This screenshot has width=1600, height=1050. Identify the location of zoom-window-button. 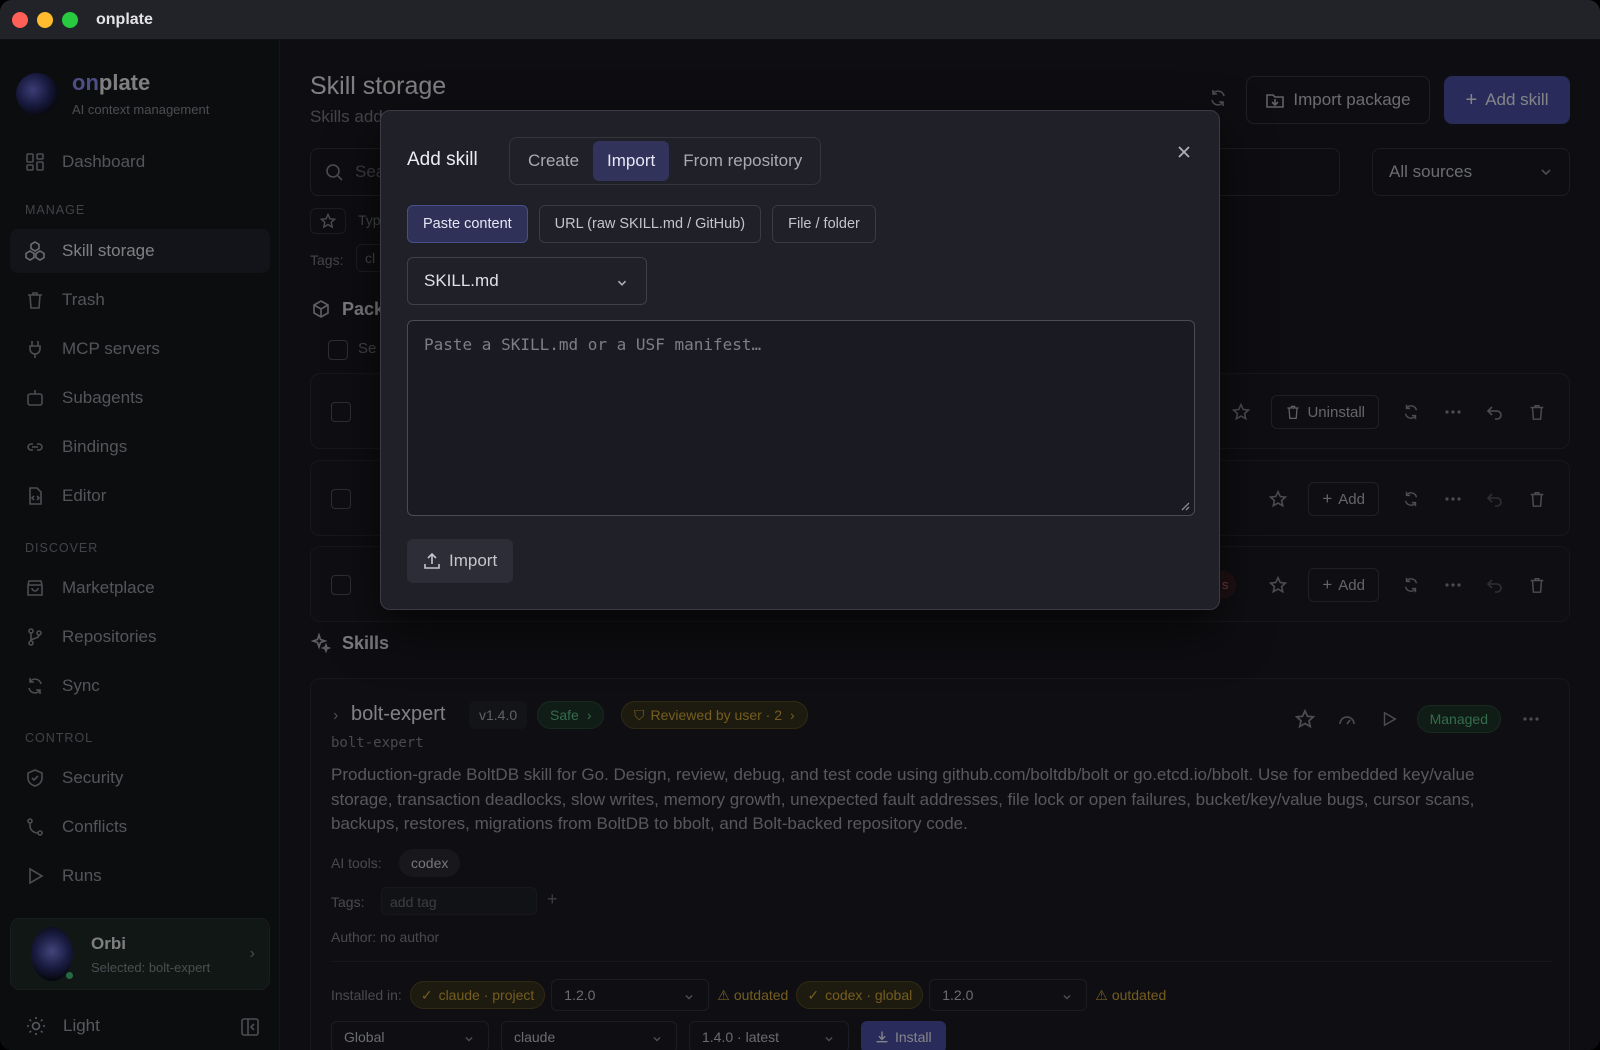
(70, 19).